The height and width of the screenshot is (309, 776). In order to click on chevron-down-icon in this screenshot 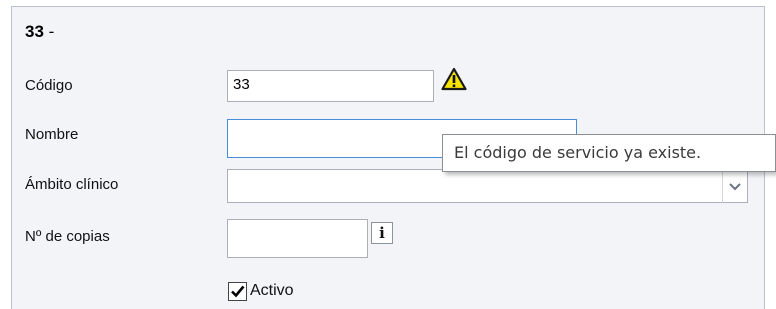, I will do `click(734, 186)`.